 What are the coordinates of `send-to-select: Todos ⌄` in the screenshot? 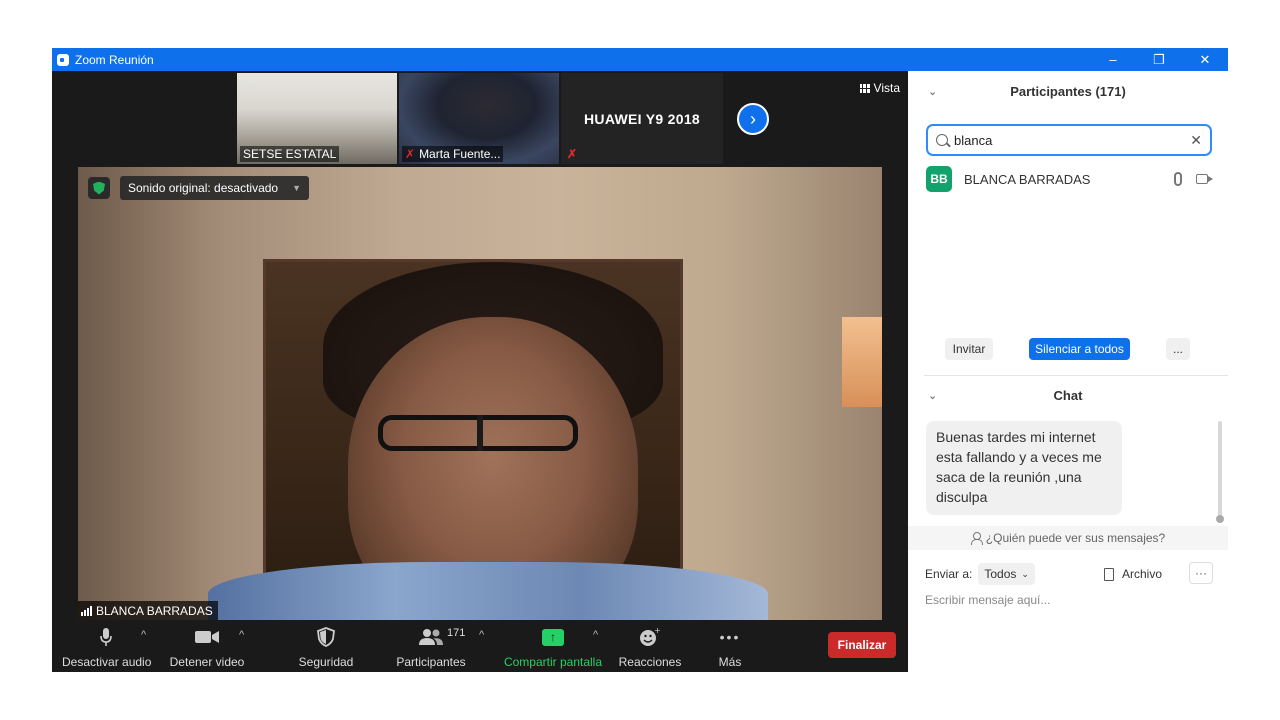 It's located at (1006, 574).